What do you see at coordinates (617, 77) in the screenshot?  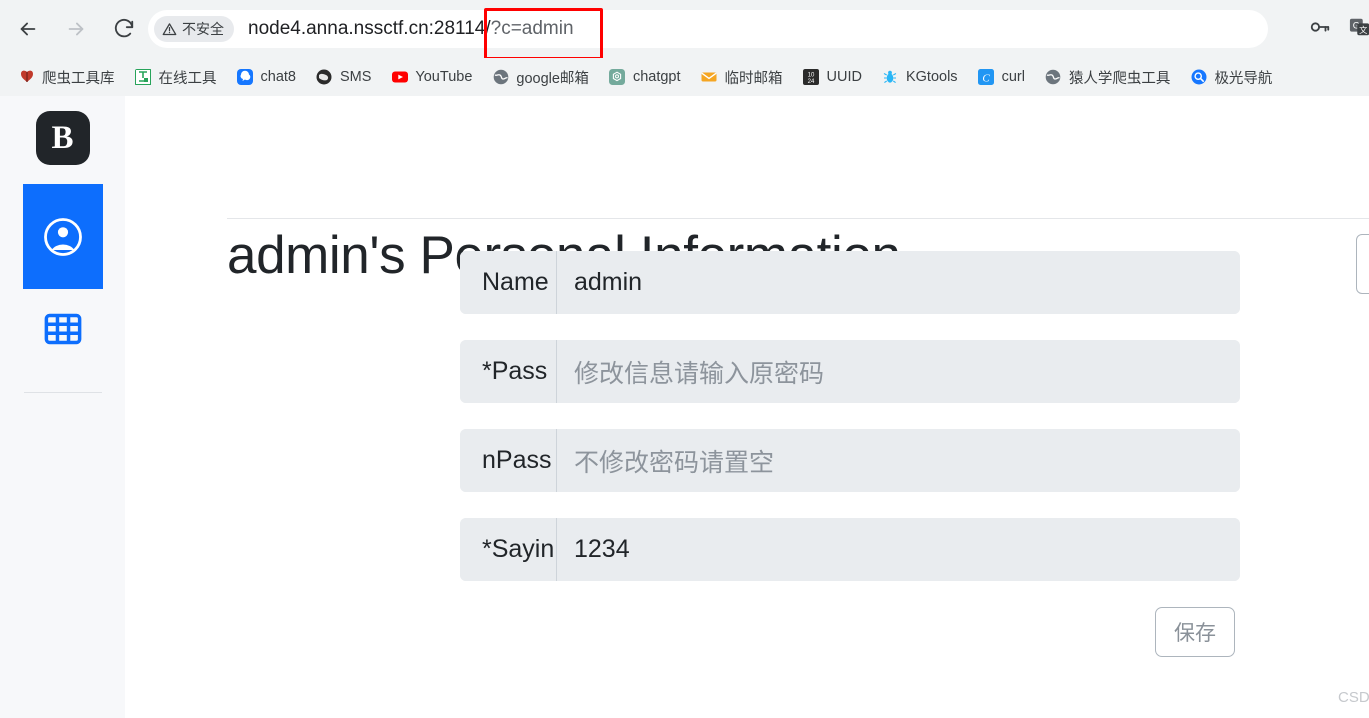 I see `openai-icon` at bounding box center [617, 77].